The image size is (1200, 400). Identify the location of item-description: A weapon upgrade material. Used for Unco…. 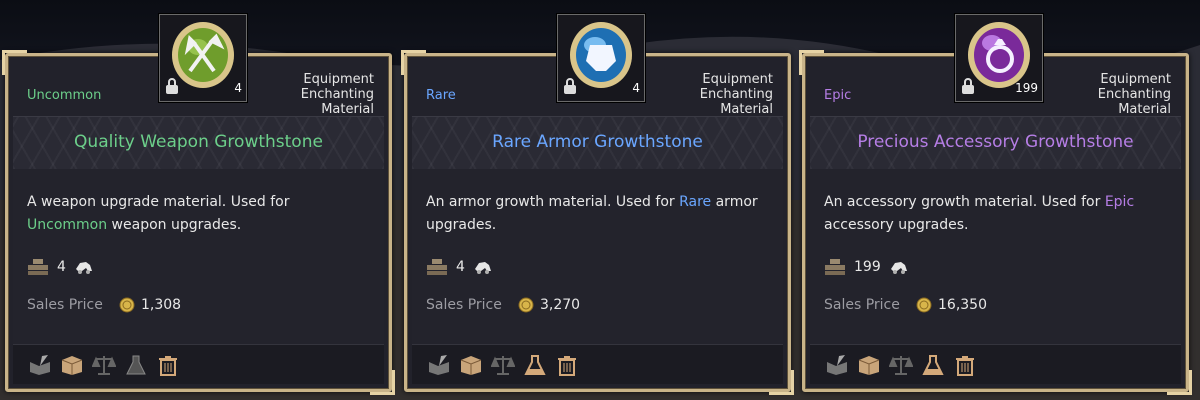
(202, 214).